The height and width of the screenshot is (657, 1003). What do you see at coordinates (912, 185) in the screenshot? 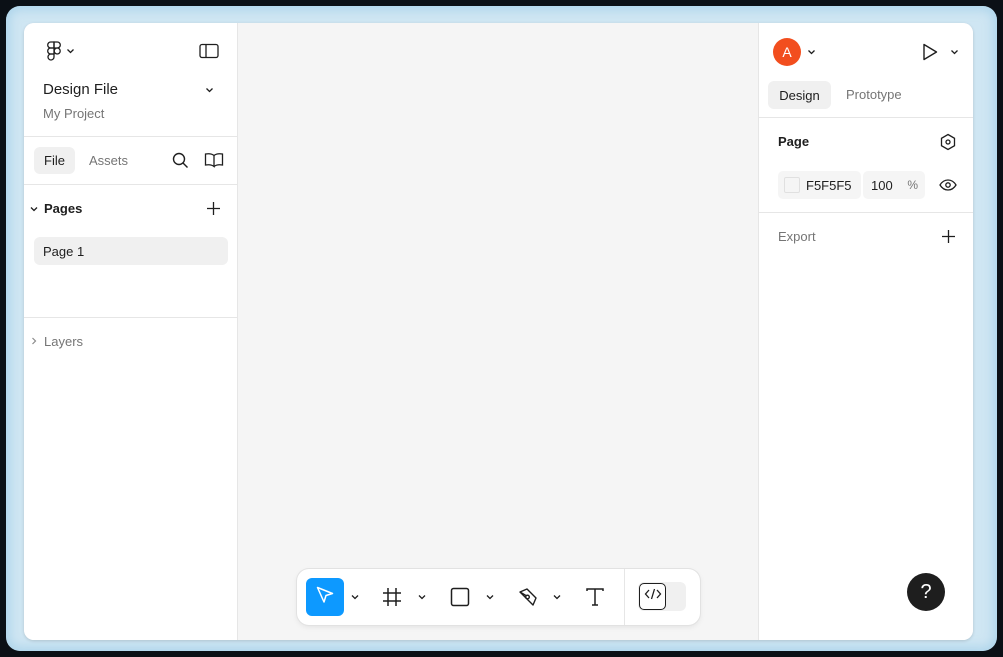
I see `opacity-unit: %` at bounding box center [912, 185].